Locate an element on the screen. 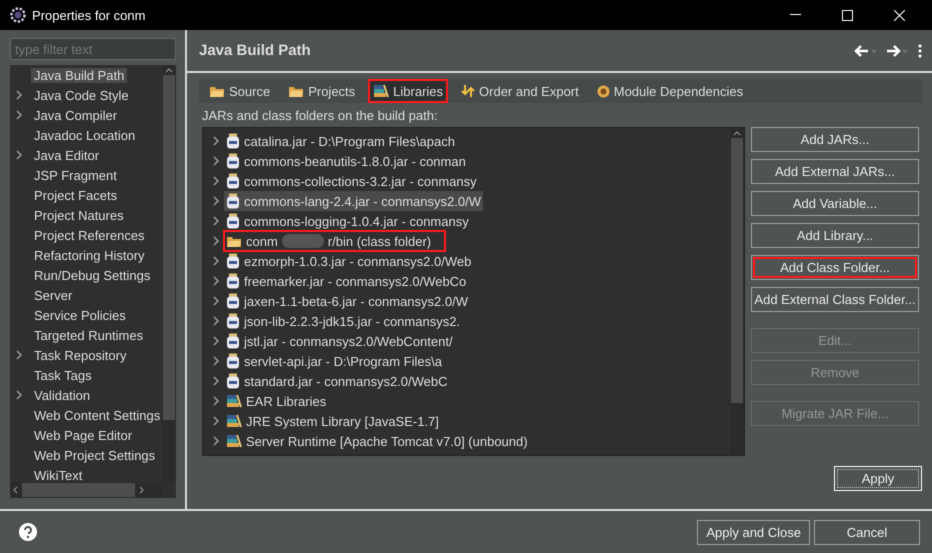 This screenshot has width=932, height=553. build-path-entry: catalina.jar - D:\Program Files\apach is located at coordinates (340, 141).